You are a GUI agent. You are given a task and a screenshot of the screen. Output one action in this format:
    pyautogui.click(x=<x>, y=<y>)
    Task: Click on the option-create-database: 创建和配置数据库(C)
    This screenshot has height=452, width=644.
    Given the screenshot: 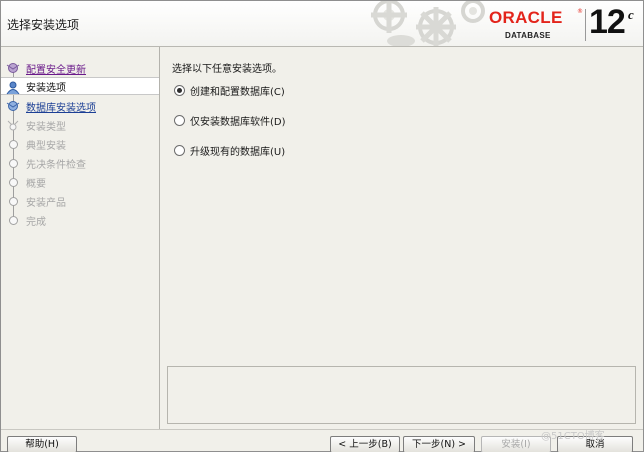 What is the action you would take?
    pyautogui.click(x=229, y=90)
    